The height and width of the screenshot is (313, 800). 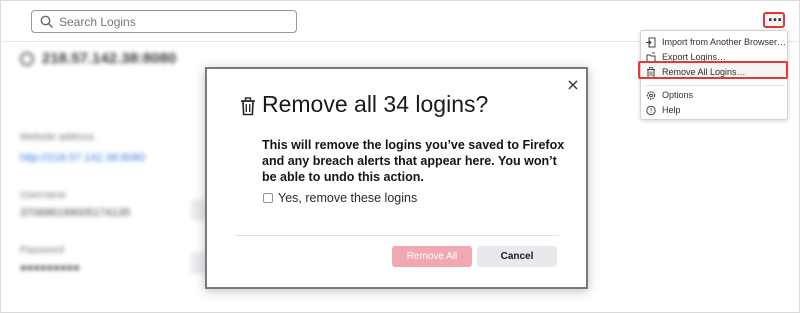 I want to click on cancel-button: Cancel, so click(x=517, y=256).